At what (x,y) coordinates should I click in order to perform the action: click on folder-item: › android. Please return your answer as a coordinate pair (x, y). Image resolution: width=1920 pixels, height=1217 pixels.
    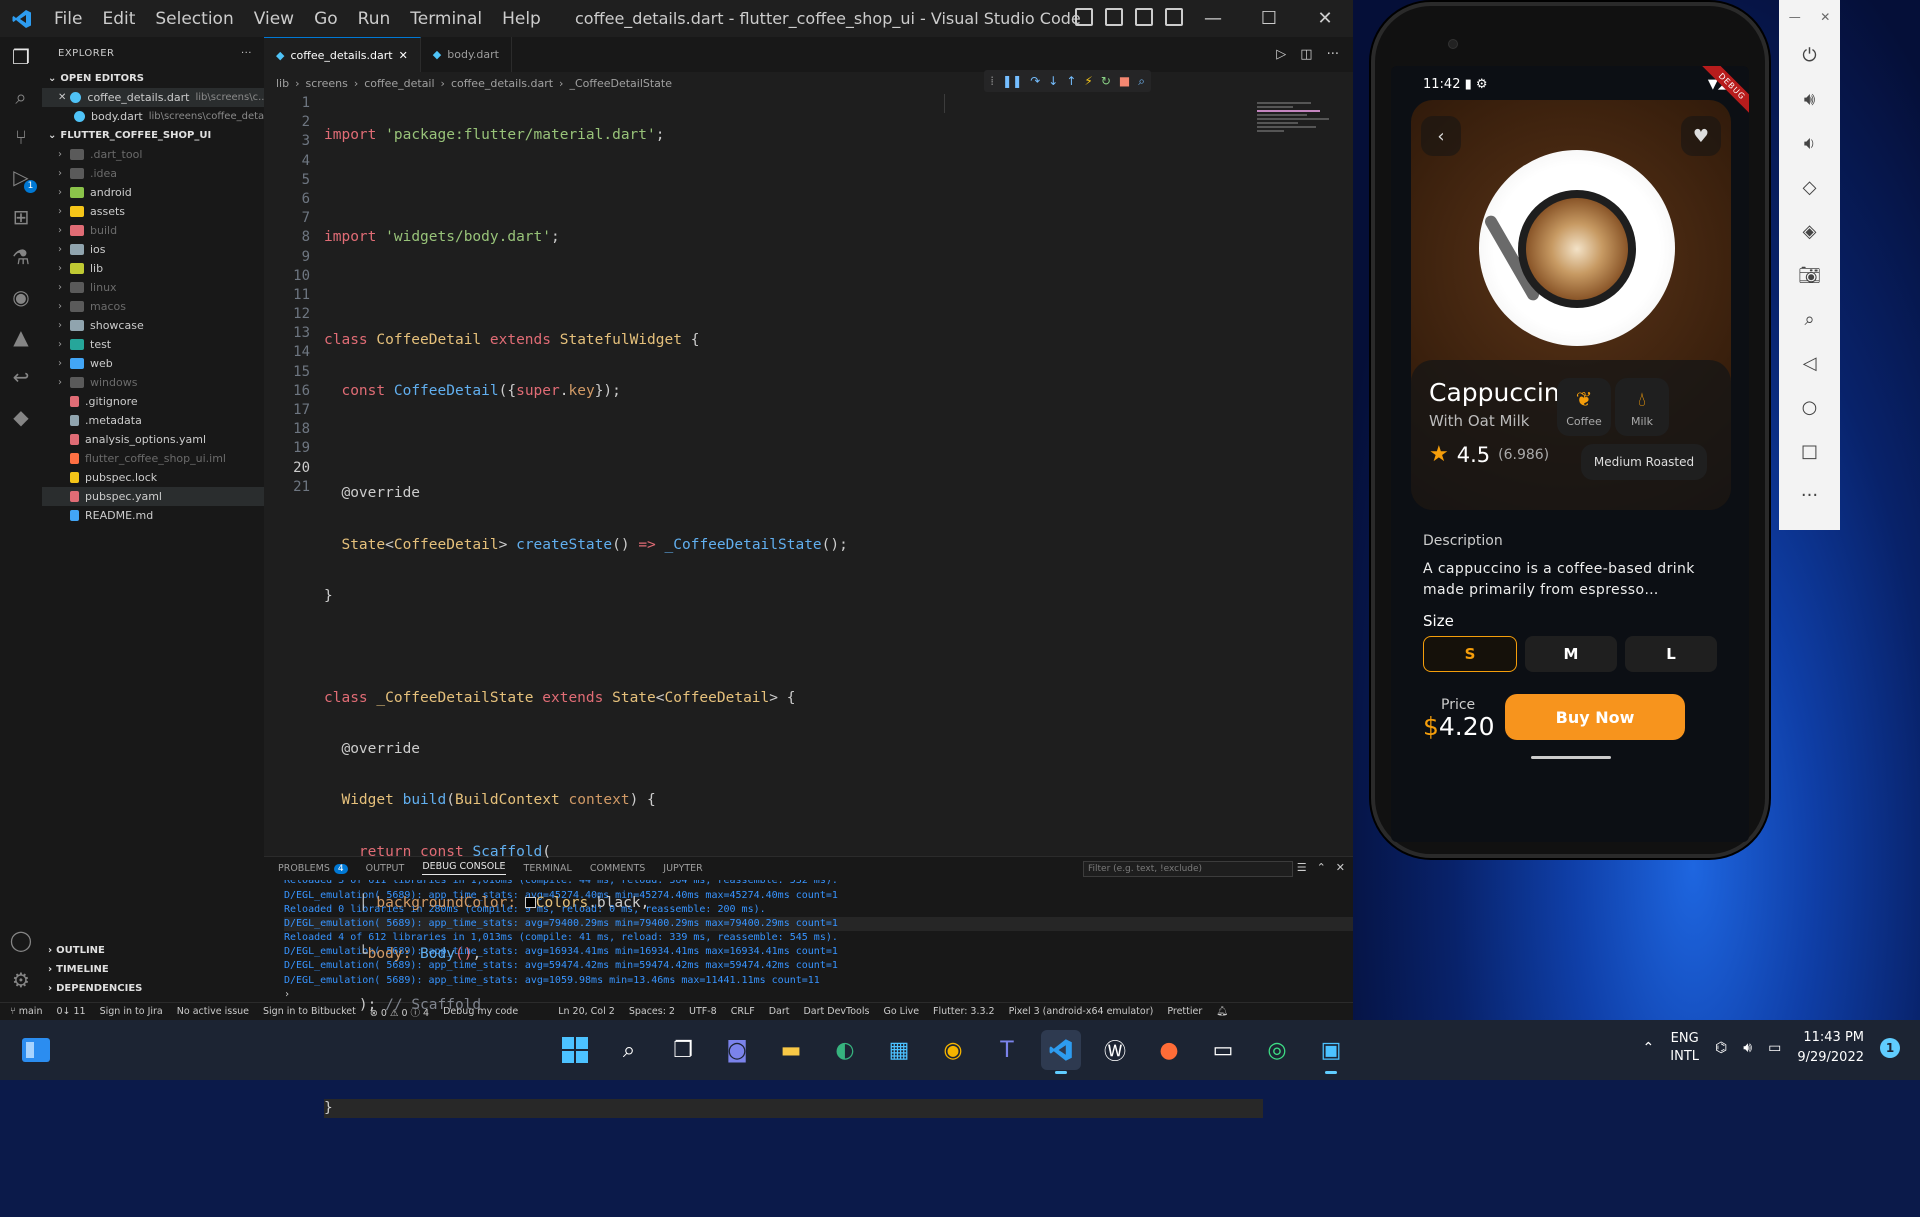
    Looking at the image, I should click on (153, 192).